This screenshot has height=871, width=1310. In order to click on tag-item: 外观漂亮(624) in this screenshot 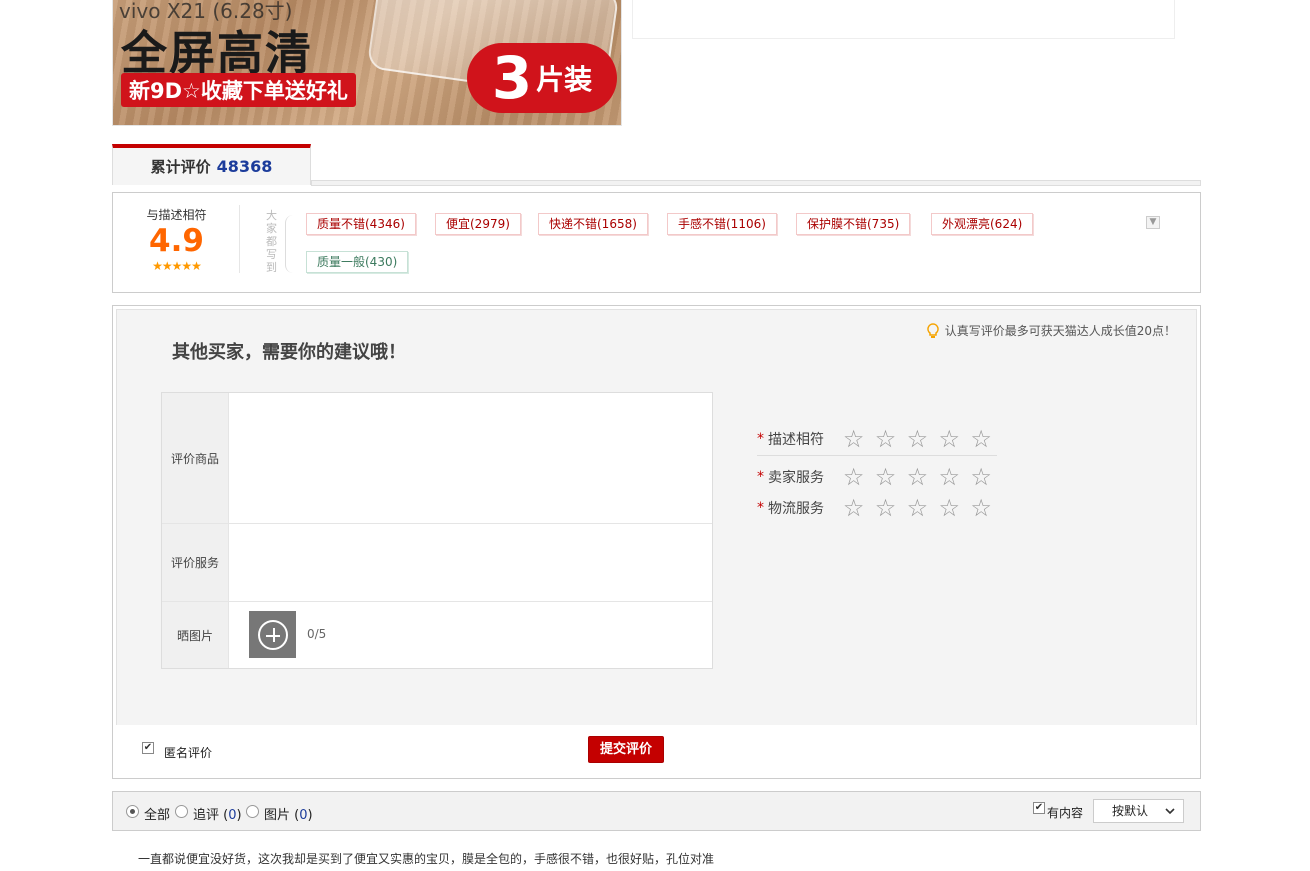, I will do `click(982, 224)`.